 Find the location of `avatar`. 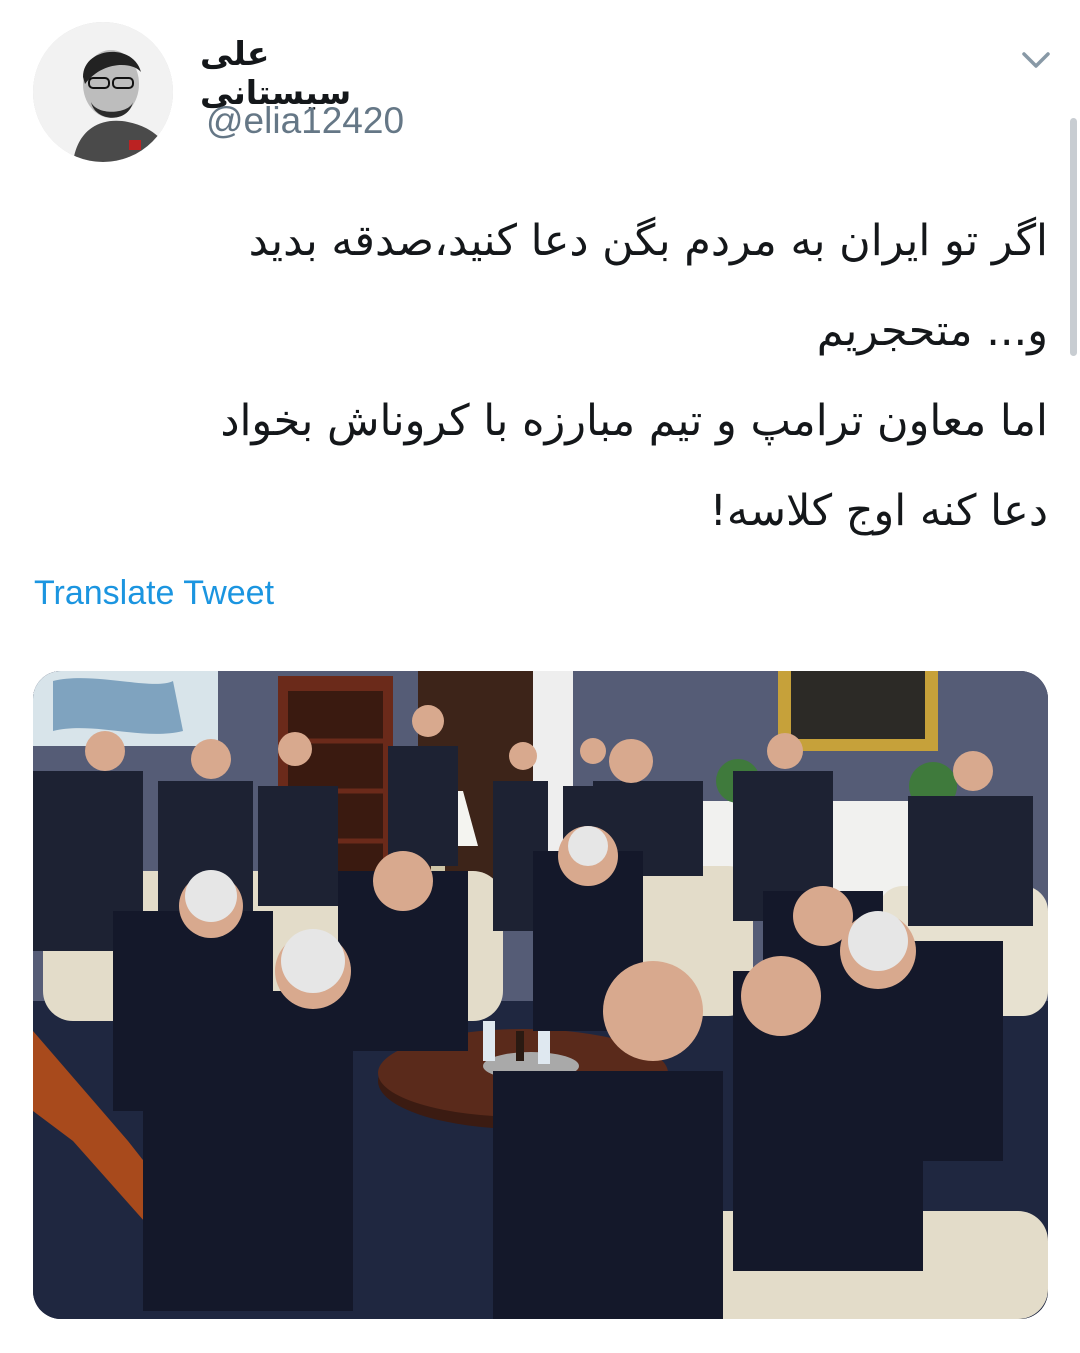

avatar is located at coordinates (103, 92).